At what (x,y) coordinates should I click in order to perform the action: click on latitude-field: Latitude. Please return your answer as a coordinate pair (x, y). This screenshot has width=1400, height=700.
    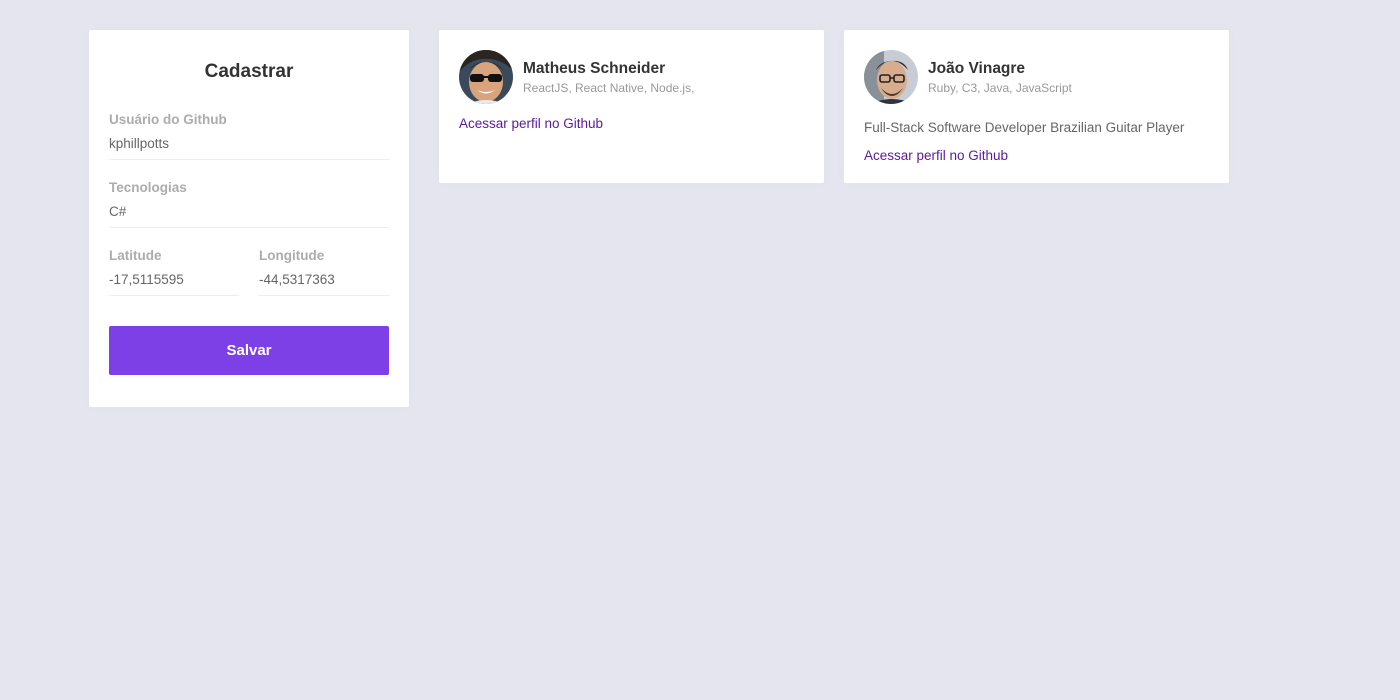
    Looking at the image, I should click on (174, 272).